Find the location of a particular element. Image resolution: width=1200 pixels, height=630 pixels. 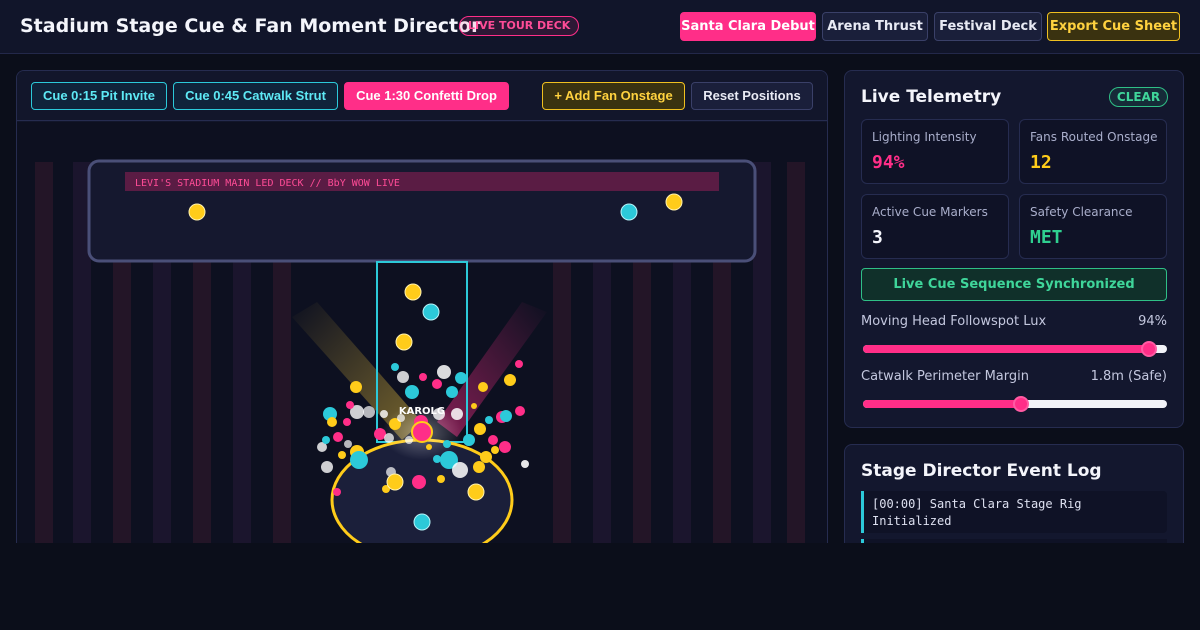

stat-label: Lighting Intensity is located at coordinates (924, 137).